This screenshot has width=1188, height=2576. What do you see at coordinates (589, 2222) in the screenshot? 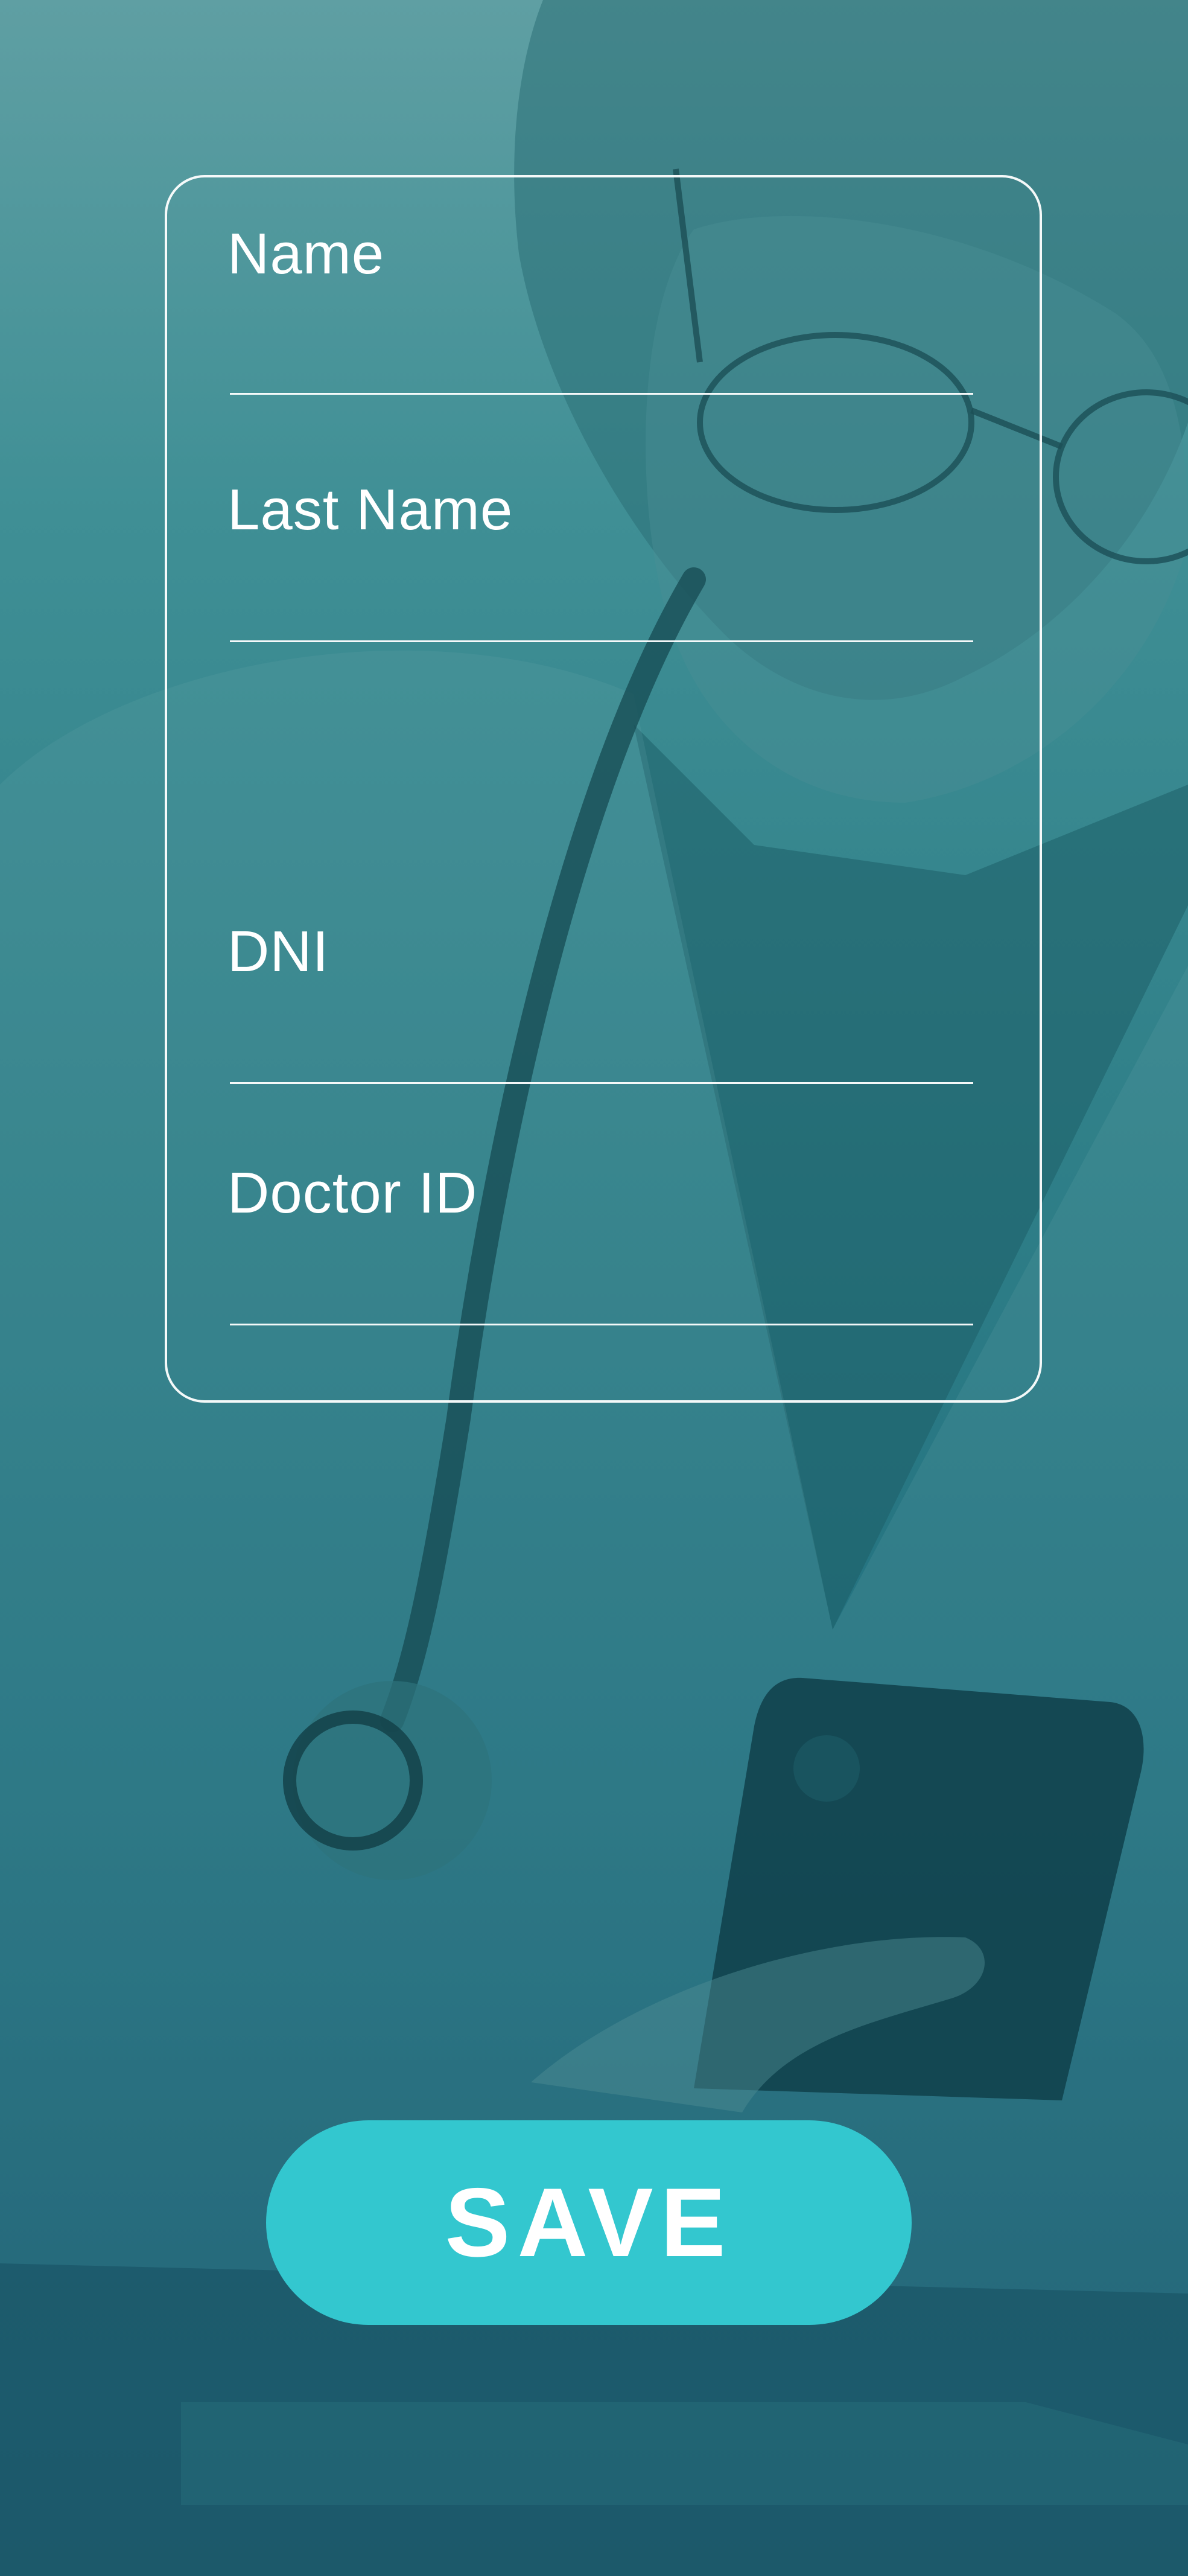
I see `save-button: SAVE` at bounding box center [589, 2222].